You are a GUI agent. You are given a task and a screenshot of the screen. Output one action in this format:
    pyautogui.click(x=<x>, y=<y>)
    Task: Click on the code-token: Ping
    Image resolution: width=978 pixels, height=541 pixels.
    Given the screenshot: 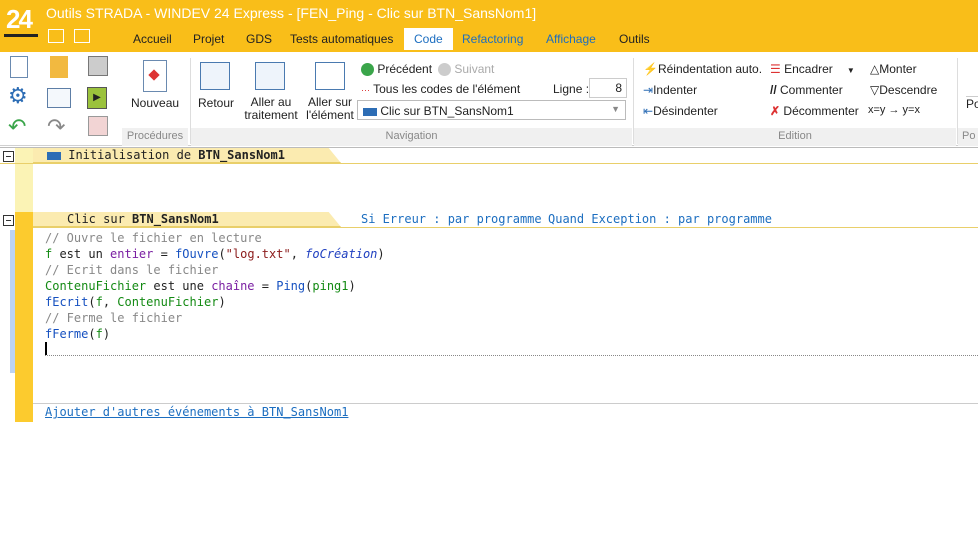 What is the action you would take?
    pyautogui.click(x=291, y=286)
    